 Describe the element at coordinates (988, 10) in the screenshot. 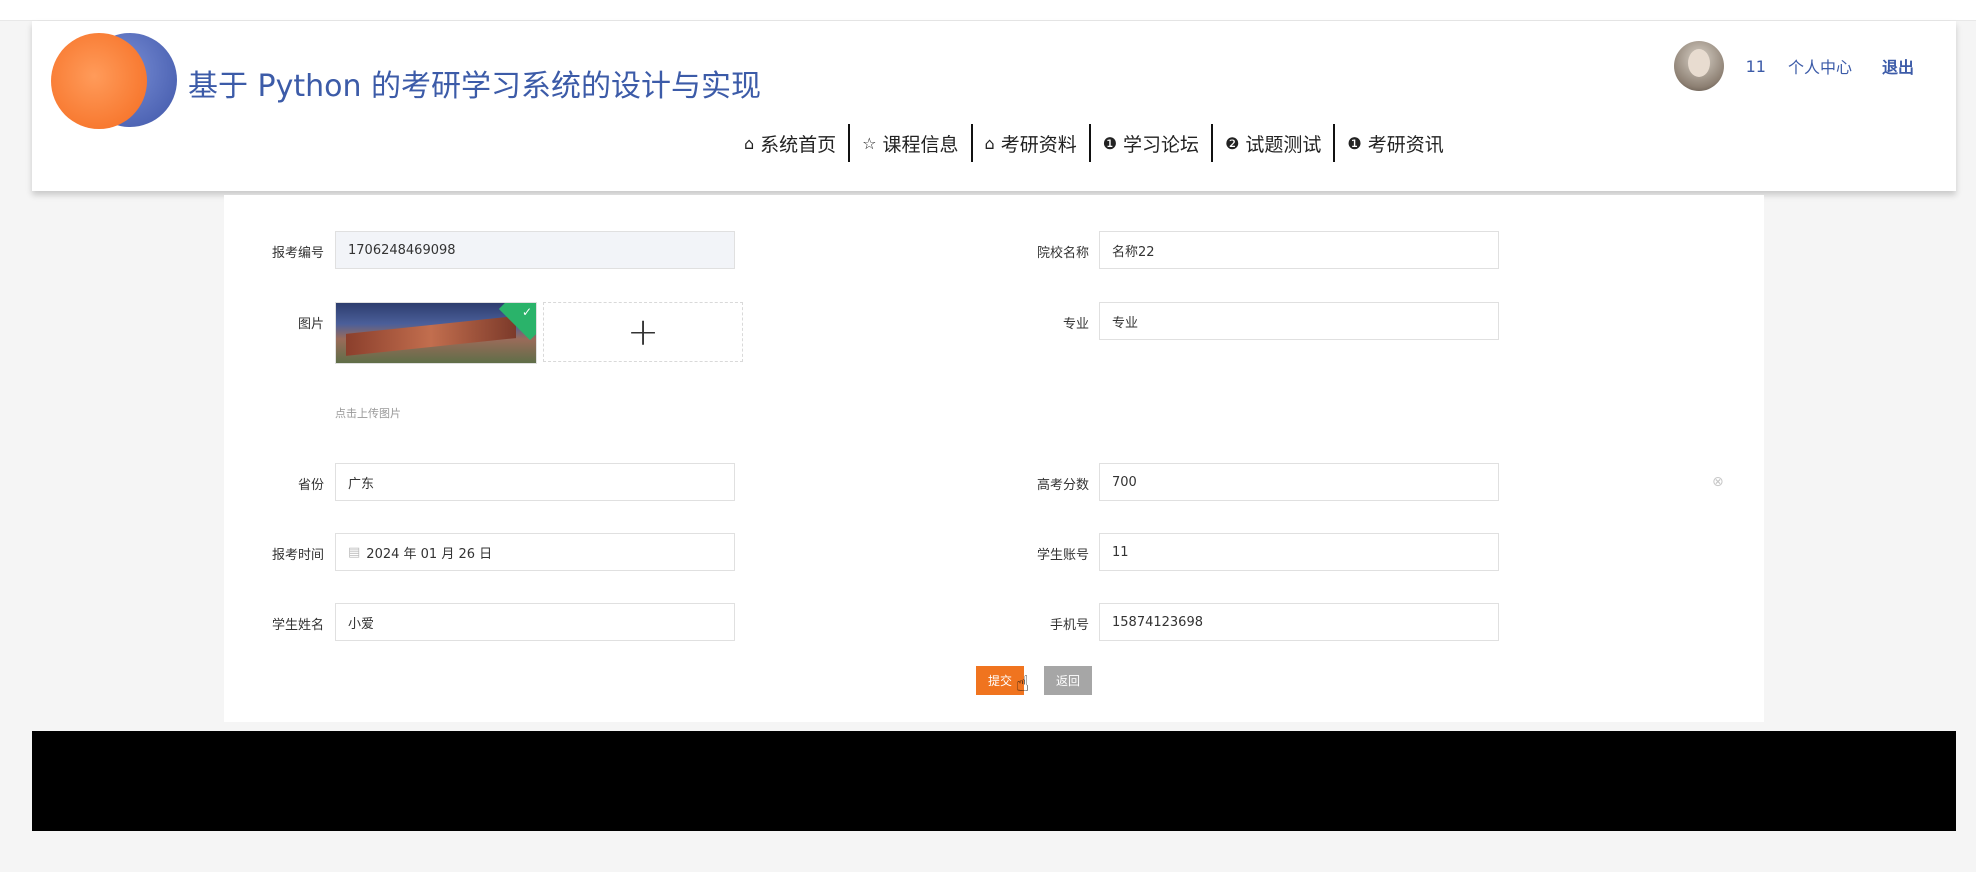

I see `top-strip` at that location.